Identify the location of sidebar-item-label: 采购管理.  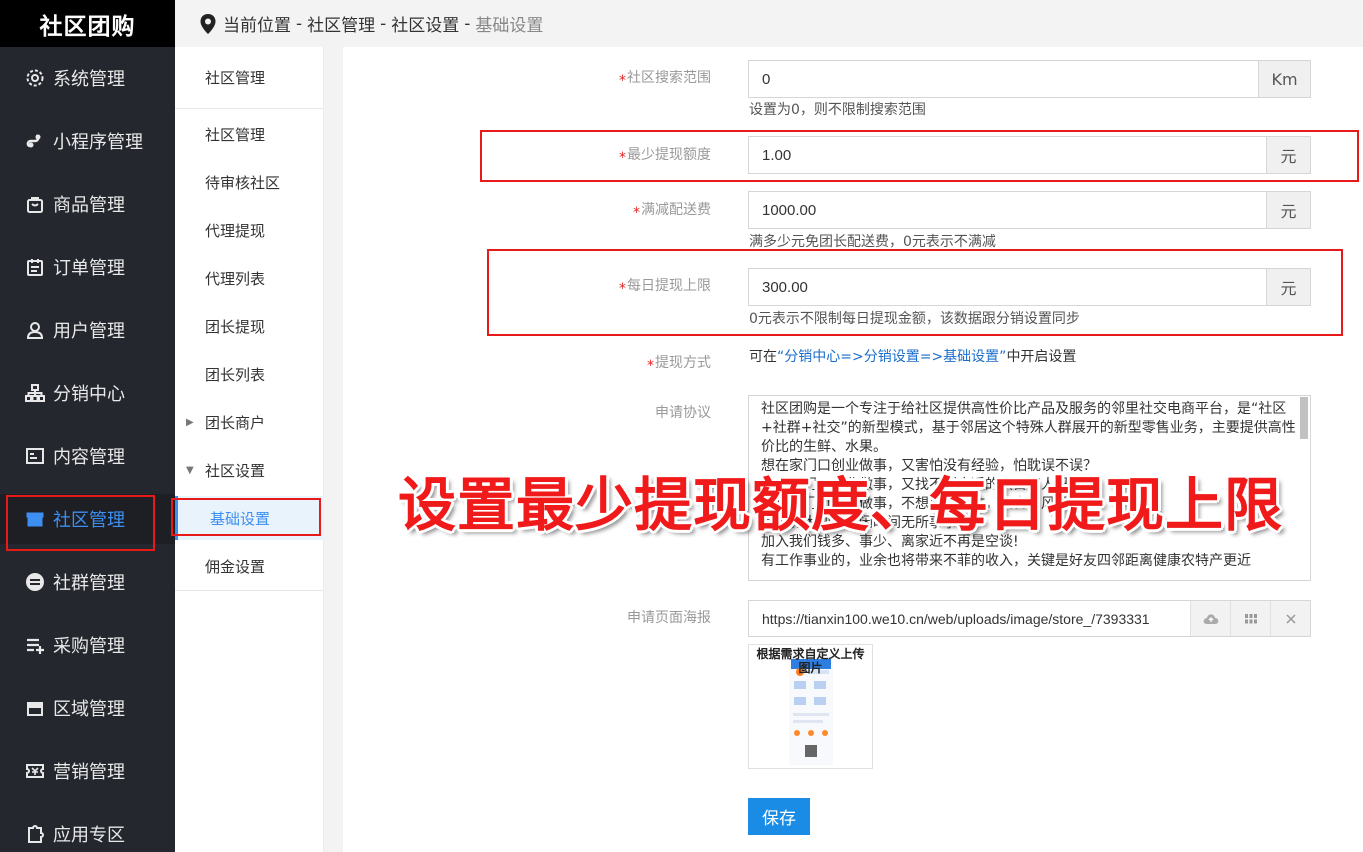
(89, 646).